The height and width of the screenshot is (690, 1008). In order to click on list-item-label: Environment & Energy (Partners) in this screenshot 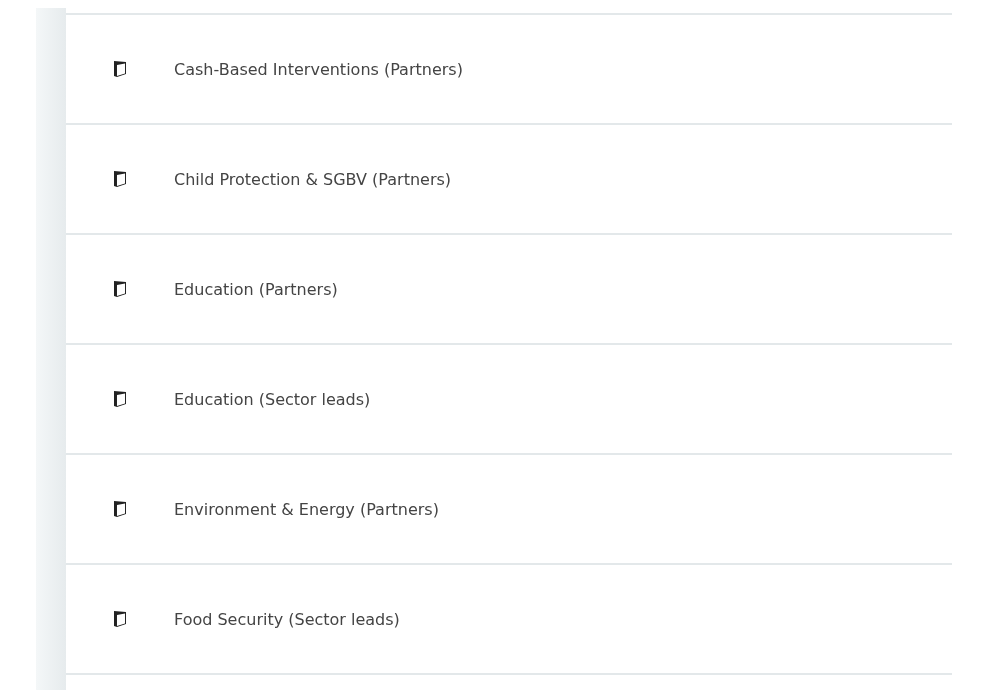, I will do `click(306, 509)`.